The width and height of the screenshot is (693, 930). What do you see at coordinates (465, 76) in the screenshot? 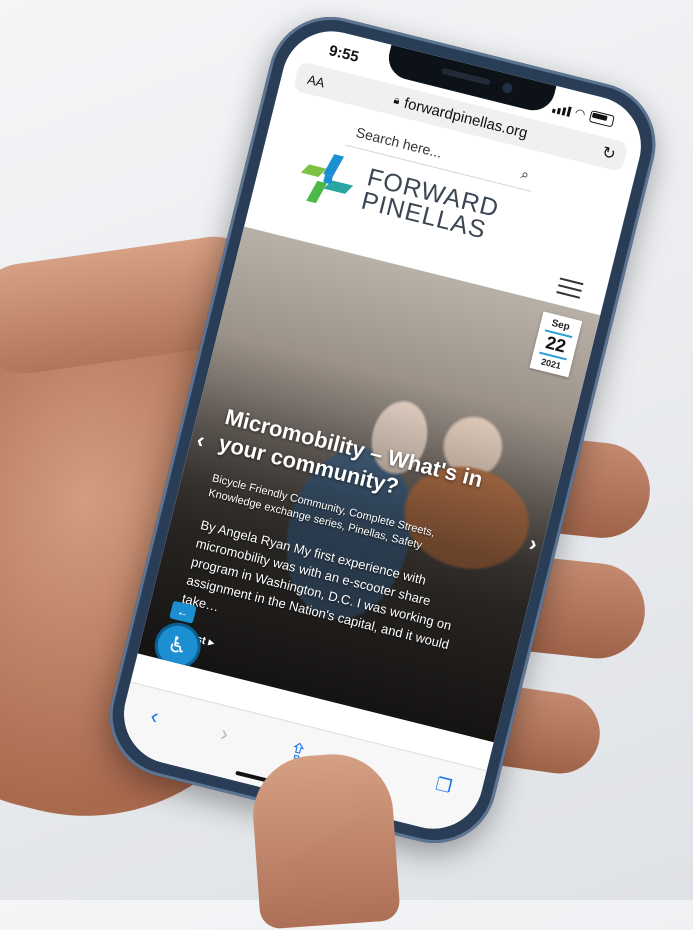
I see `speaker` at bounding box center [465, 76].